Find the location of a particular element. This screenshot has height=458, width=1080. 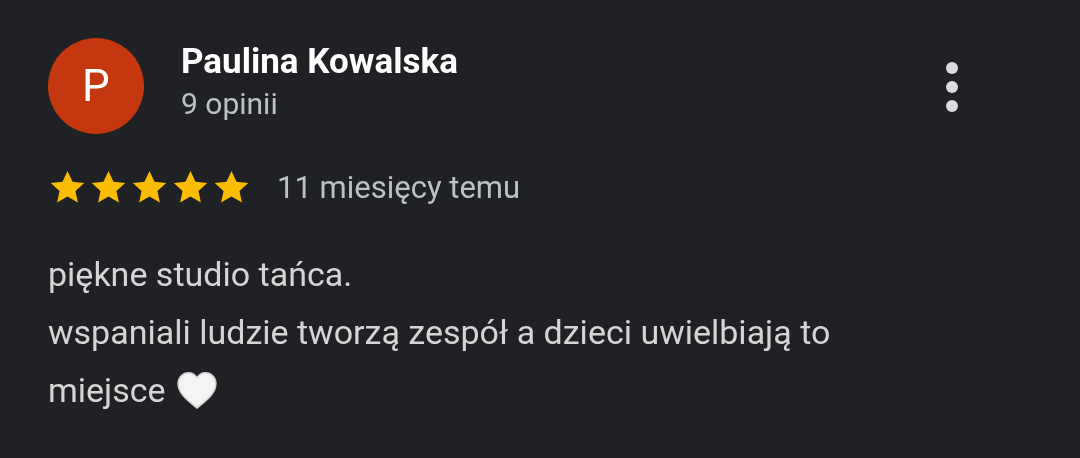

review-text: miejsce is located at coordinates (107, 390).